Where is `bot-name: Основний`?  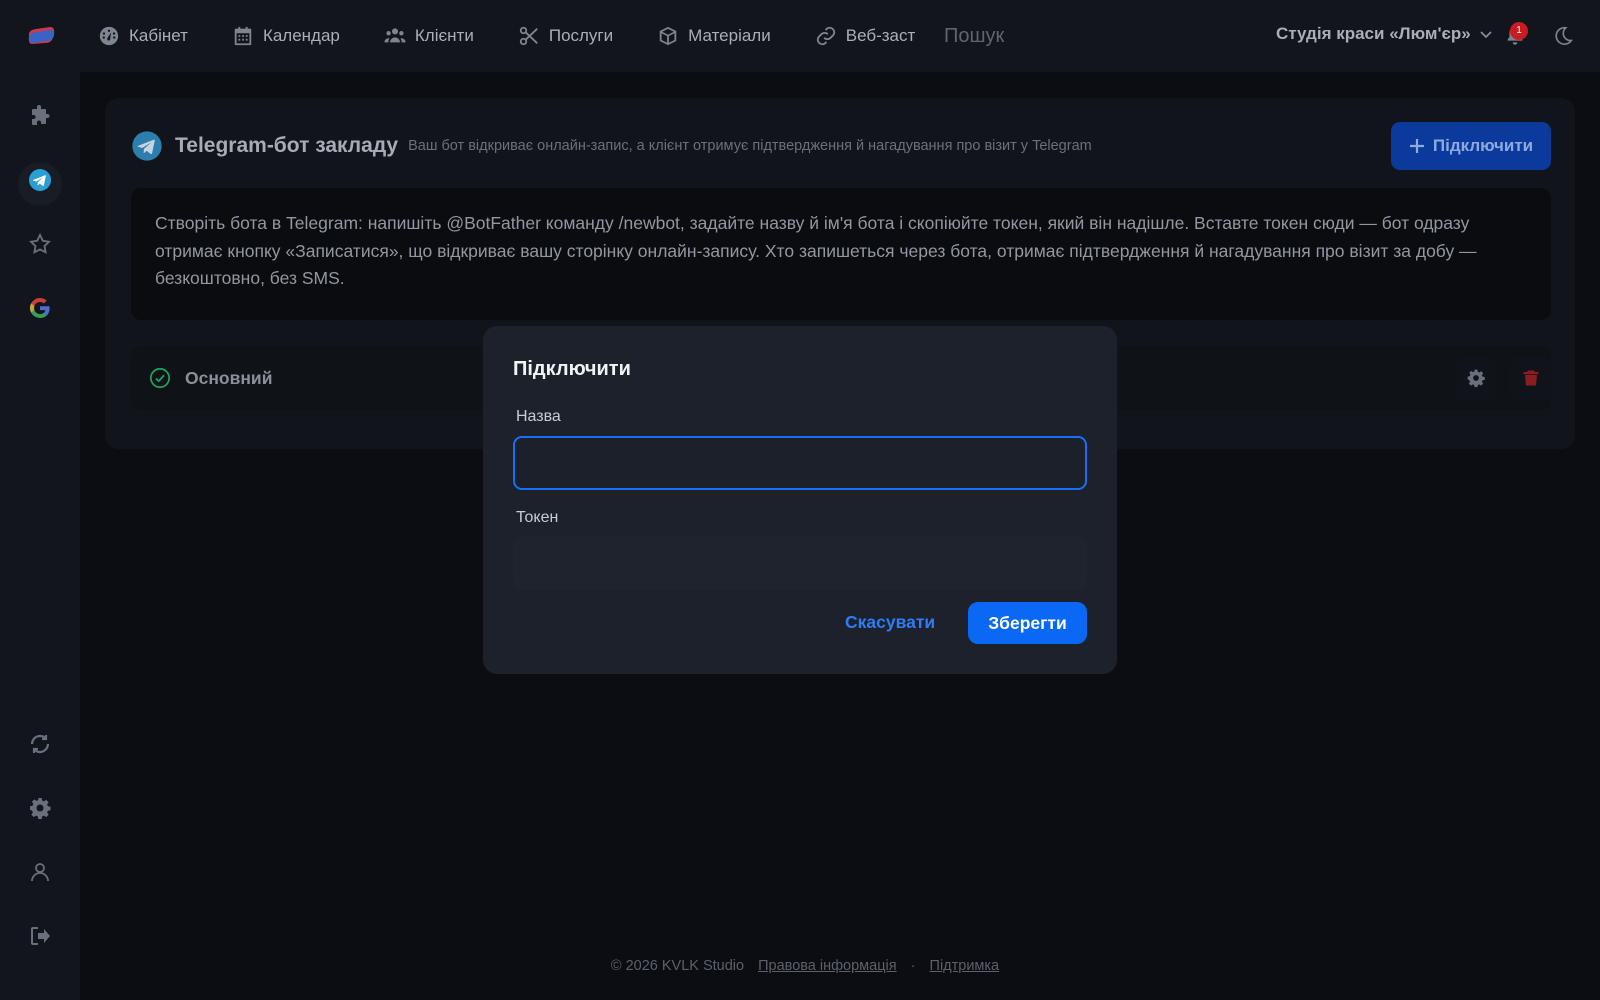
bot-name: Основний is located at coordinates (229, 378).